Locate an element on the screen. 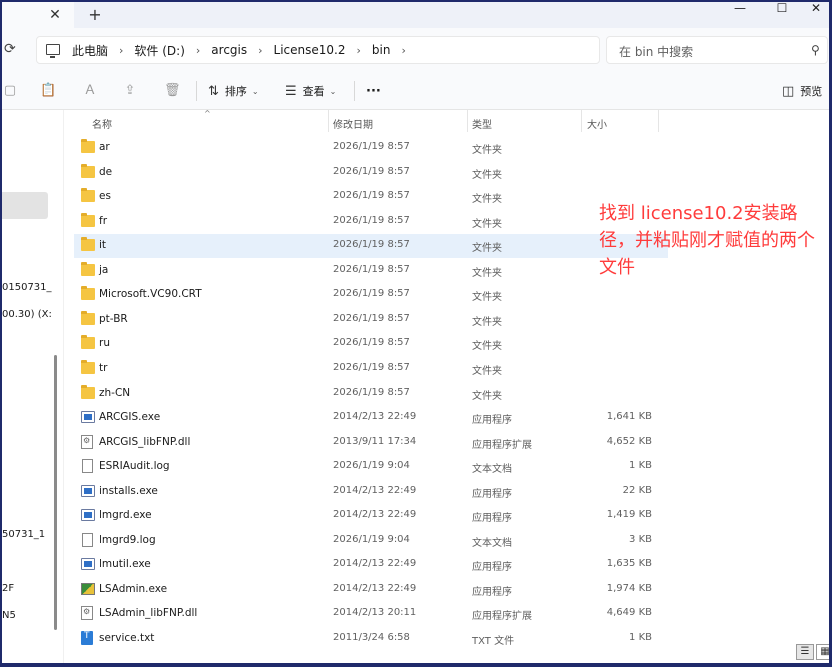 The height and width of the screenshot is (667, 832). new-tab-button: + is located at coordinates (95, 15).